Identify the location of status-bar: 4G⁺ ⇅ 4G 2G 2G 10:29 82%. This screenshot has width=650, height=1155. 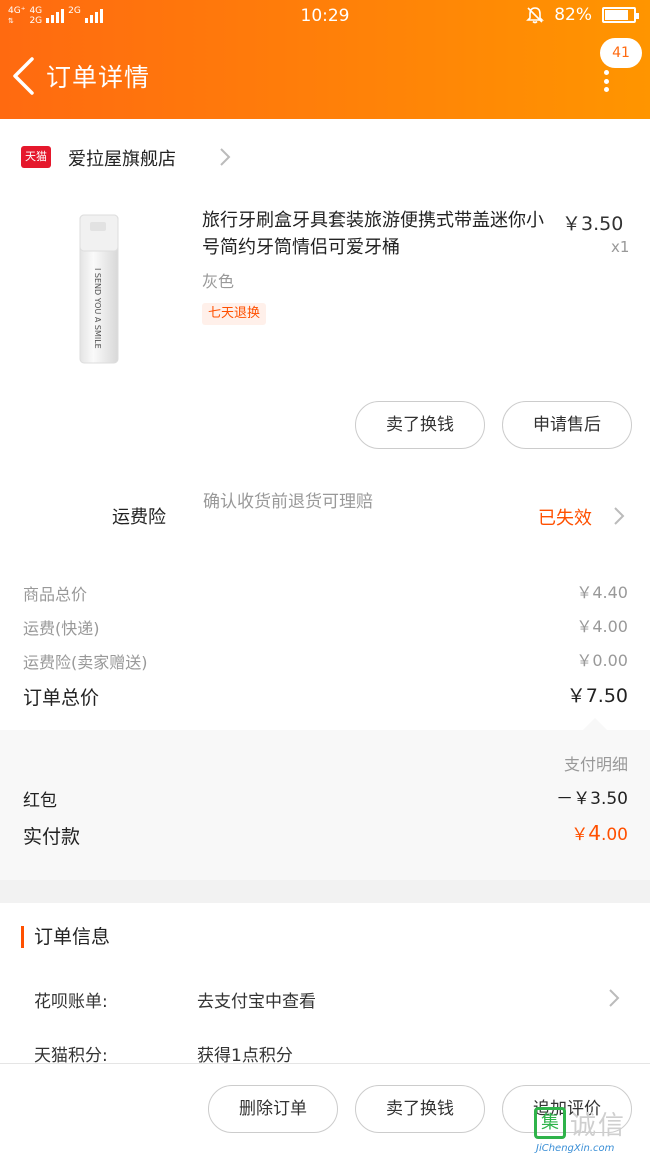
(325, 17).